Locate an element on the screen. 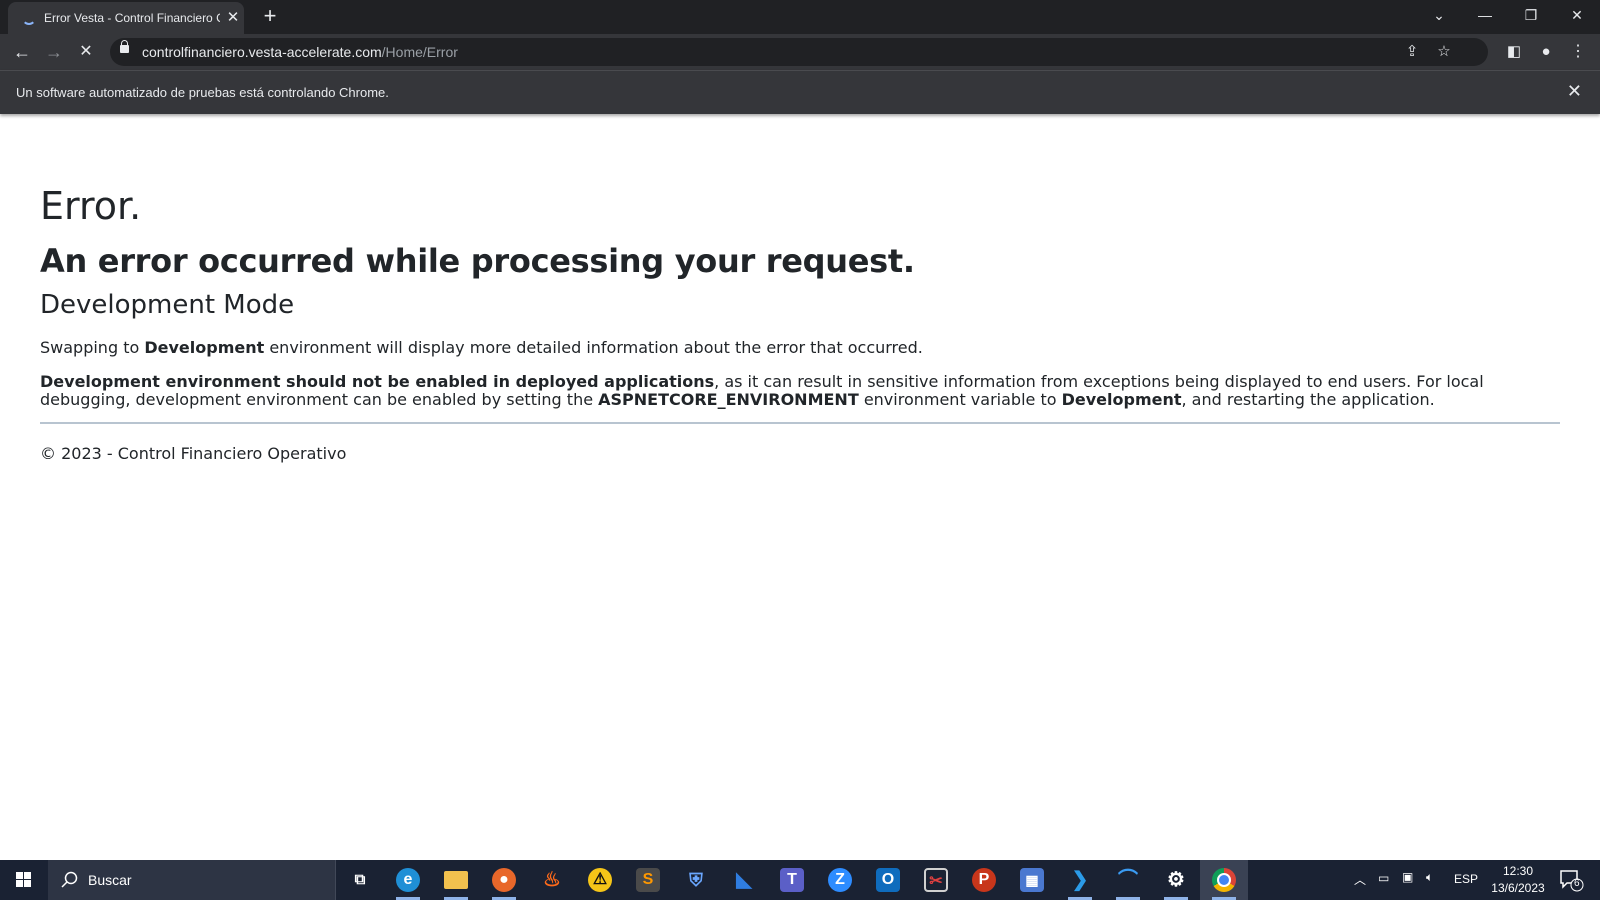 This screenshot has width=1600, height=912. firefox-icon: ● is located at coordinates (504, 880).